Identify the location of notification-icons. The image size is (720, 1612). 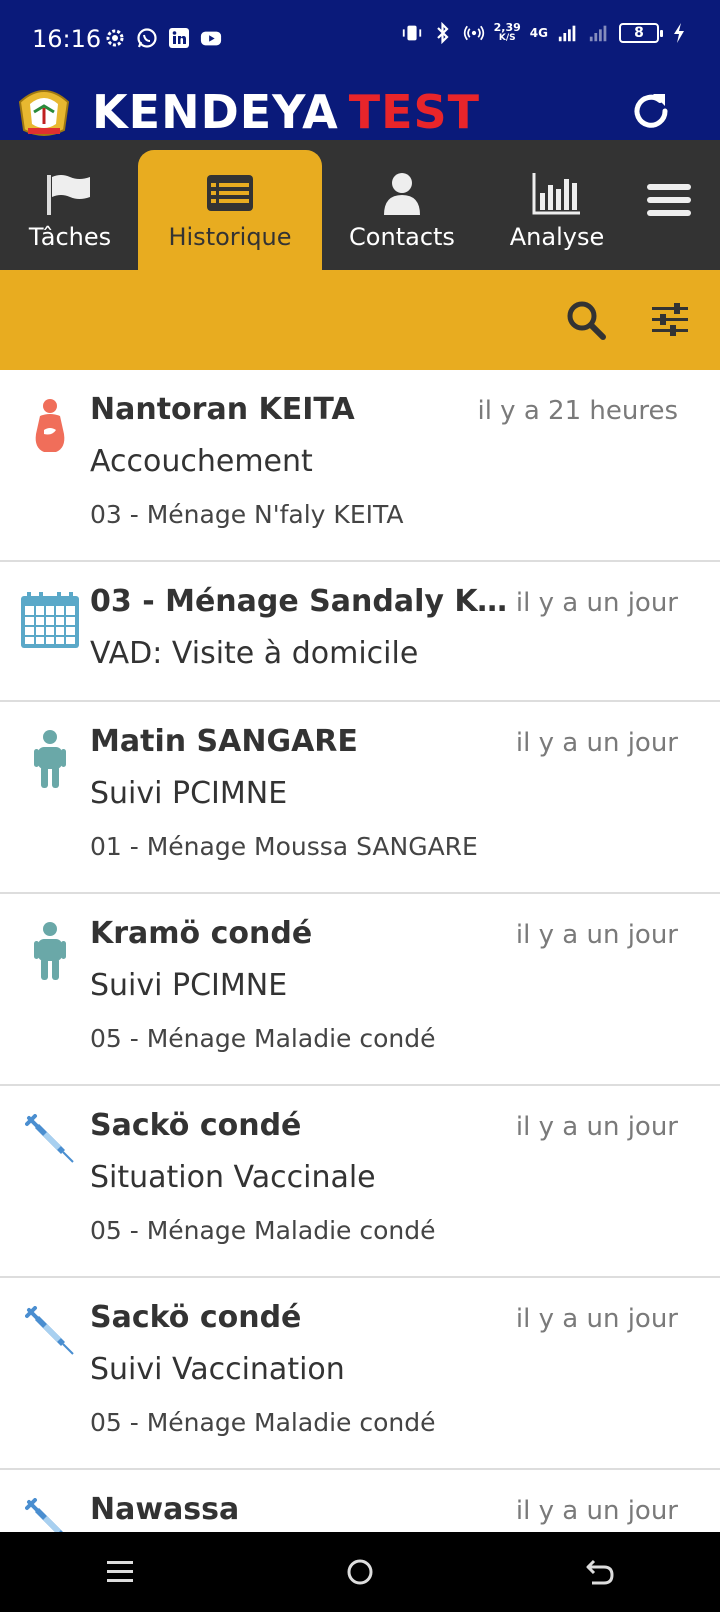
(163, 38).